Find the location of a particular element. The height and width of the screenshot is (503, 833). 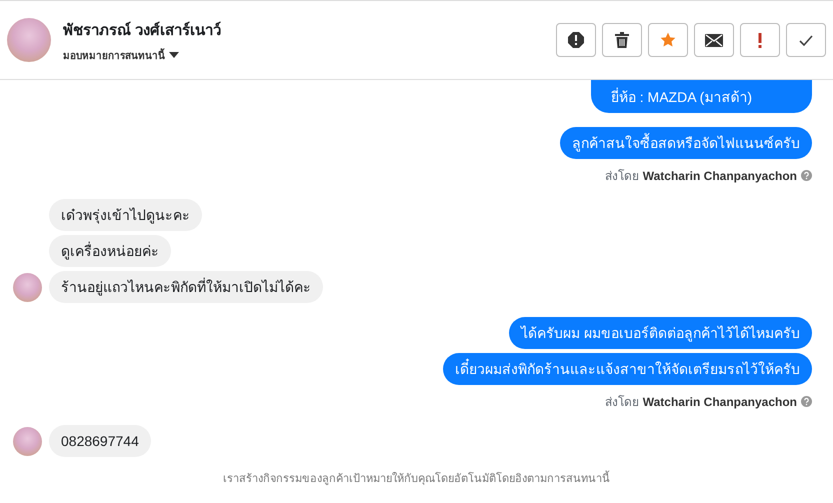

message-bubble: เดี๋ยวผมส่งพิกัดร้านและแจ้งสาขาให้จัดเตรียมรถไว้ให้ครับ is located at coordinates (627, 369).